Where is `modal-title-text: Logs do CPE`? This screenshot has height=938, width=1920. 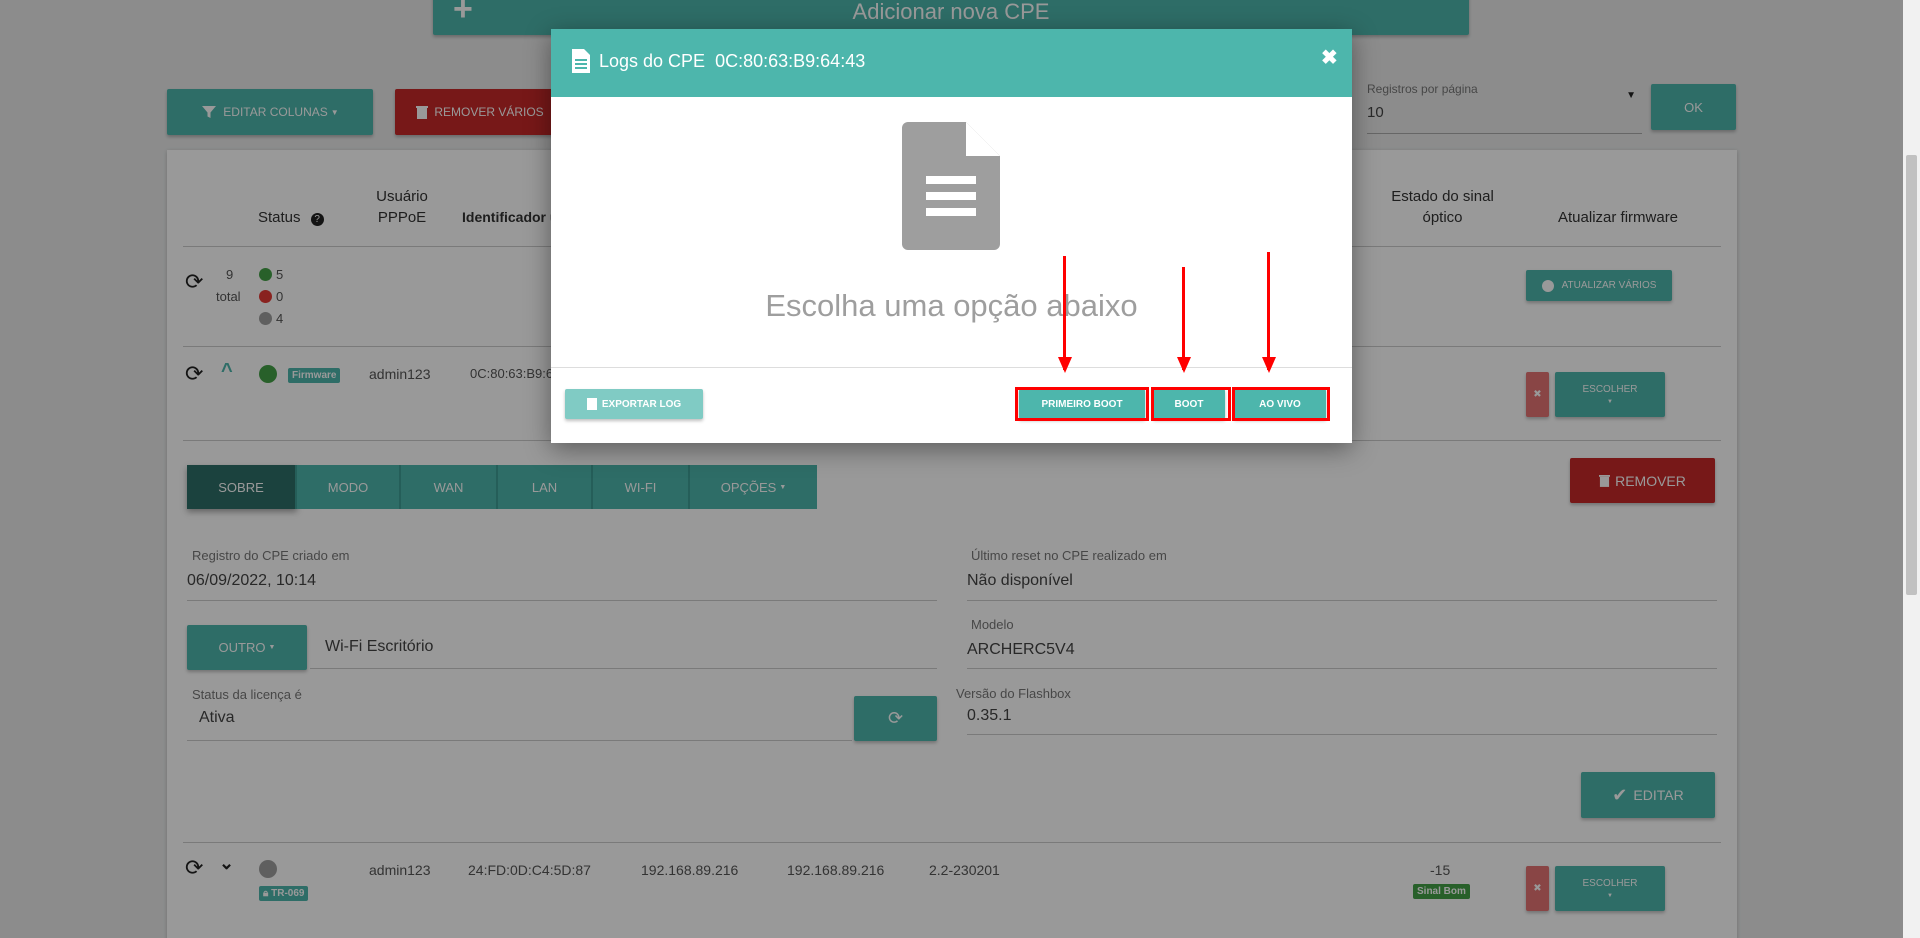 modal-title-text: Logs do CPE is located at coordinates (652, 61).